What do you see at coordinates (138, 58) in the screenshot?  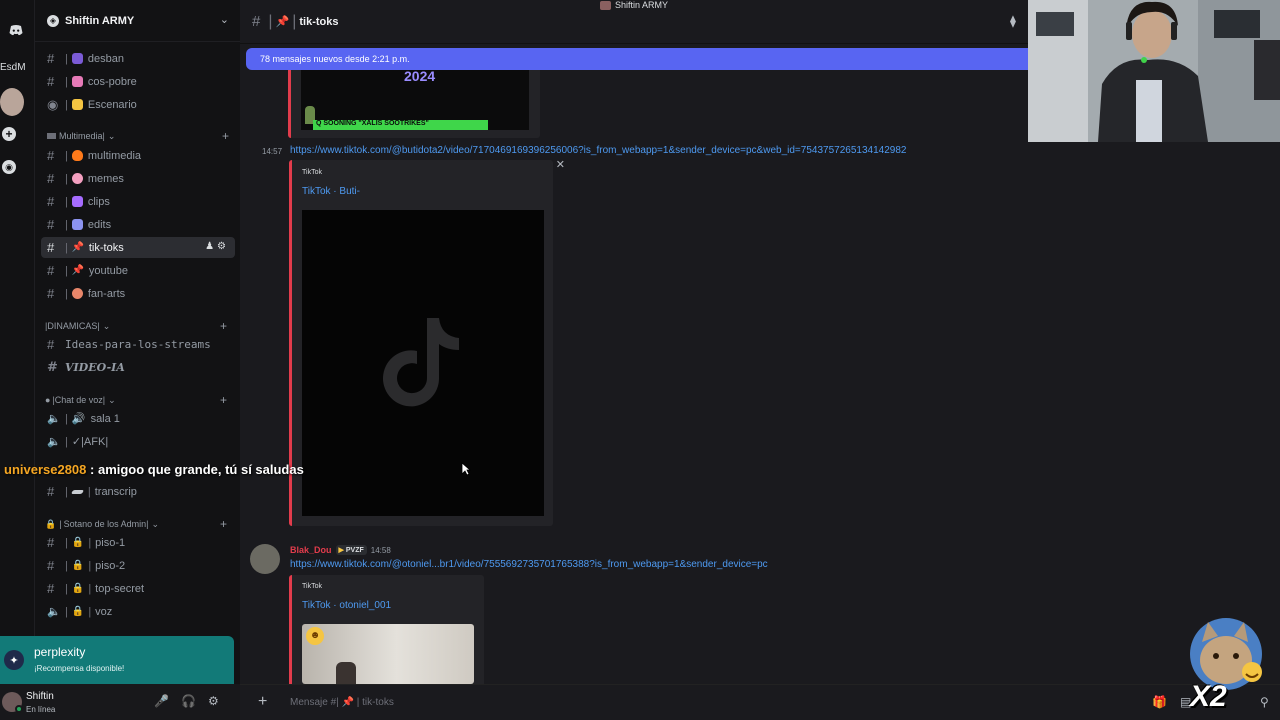 I see `channel-desban: # | desban` at bounding box center [138, 58].